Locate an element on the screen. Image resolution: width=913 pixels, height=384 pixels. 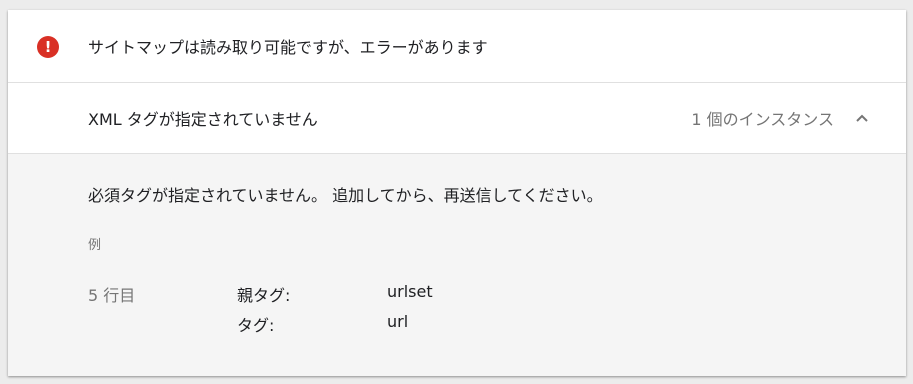
details-message: 必須タグが指定されていません。 追加してから、再送信してください。 is located at coordinates (345, 195).